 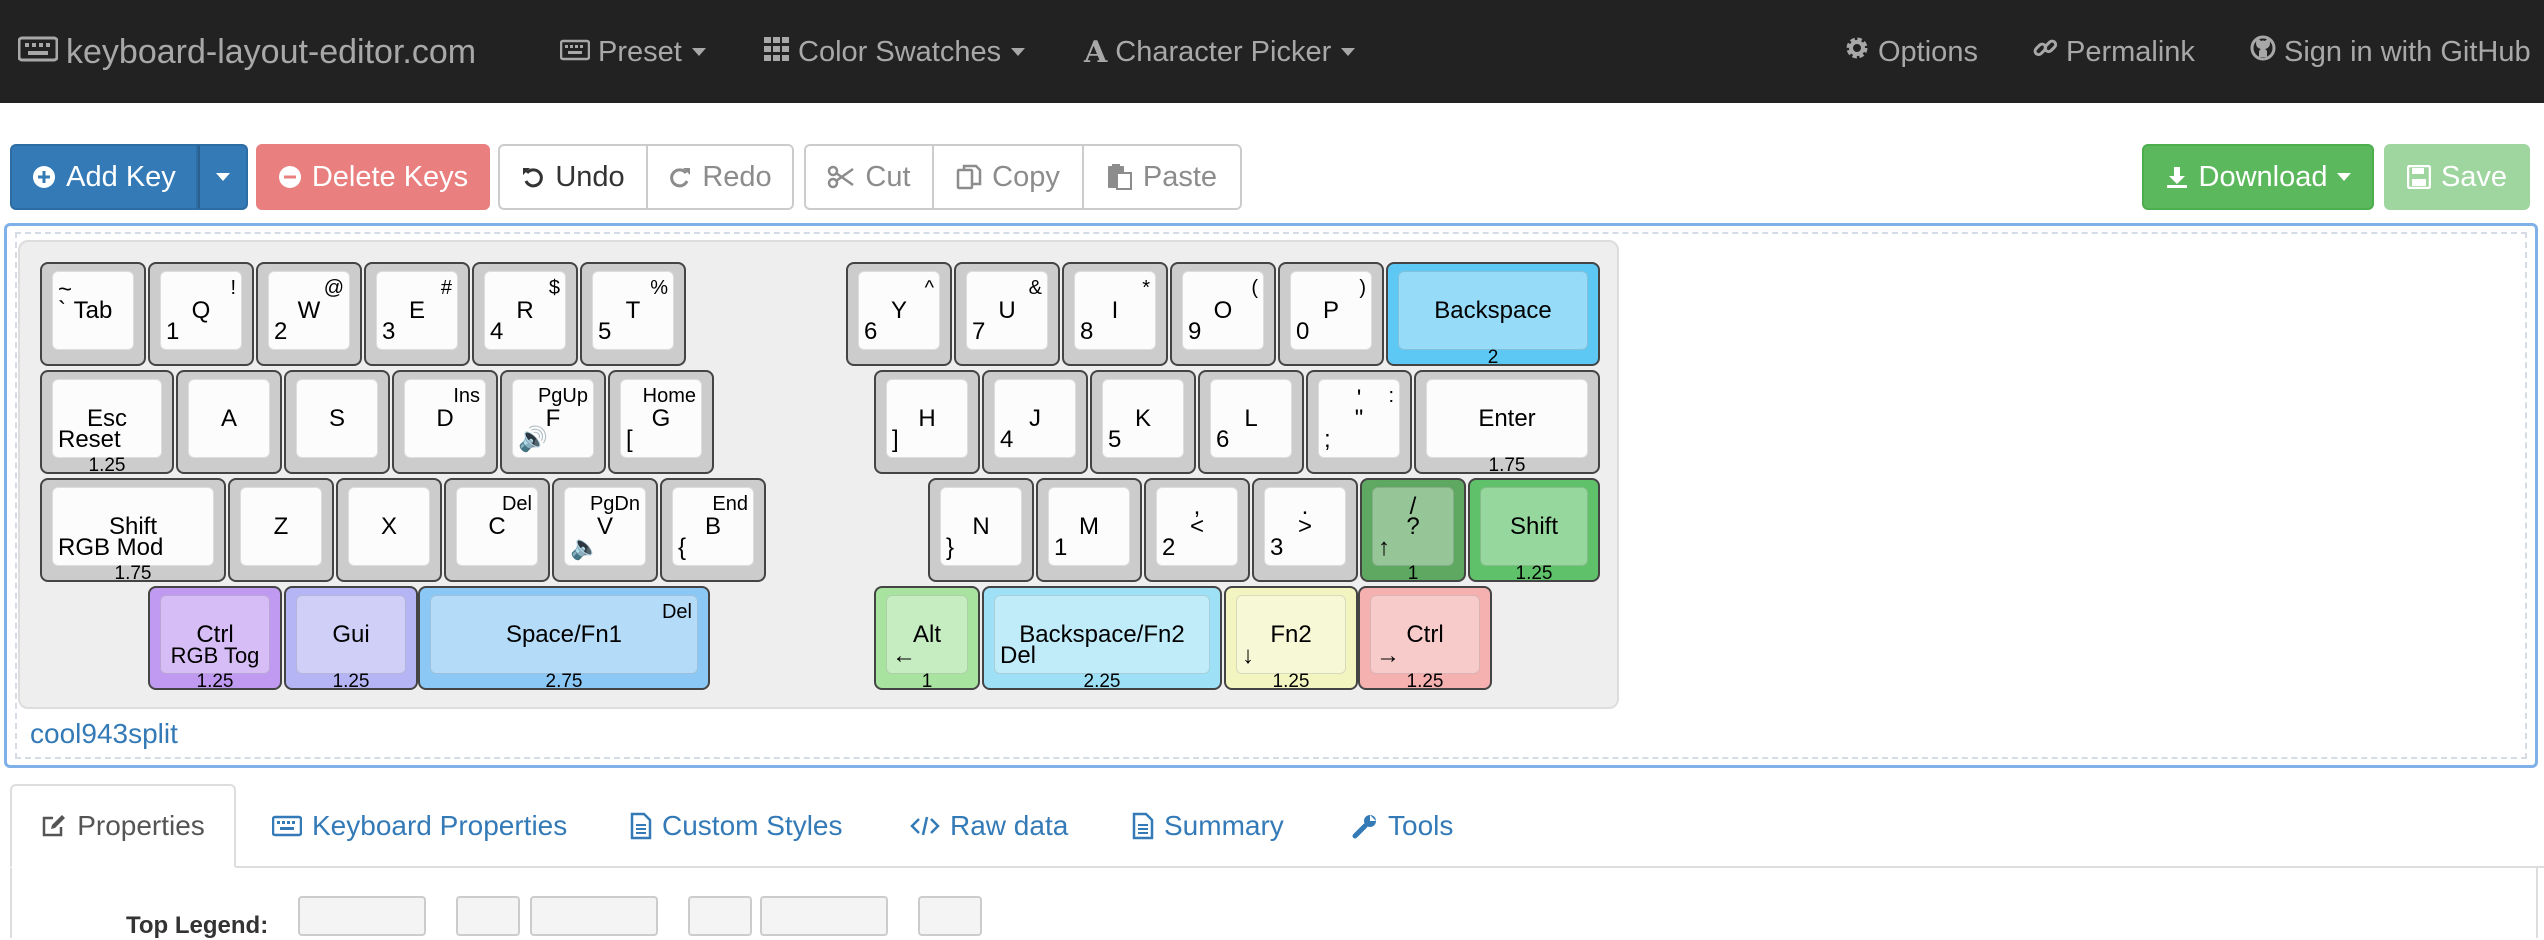 What do you see at coordinates (233, 288) in the screenshot?
I see `key-legend-tr: !` at bounding box center [233, 288].